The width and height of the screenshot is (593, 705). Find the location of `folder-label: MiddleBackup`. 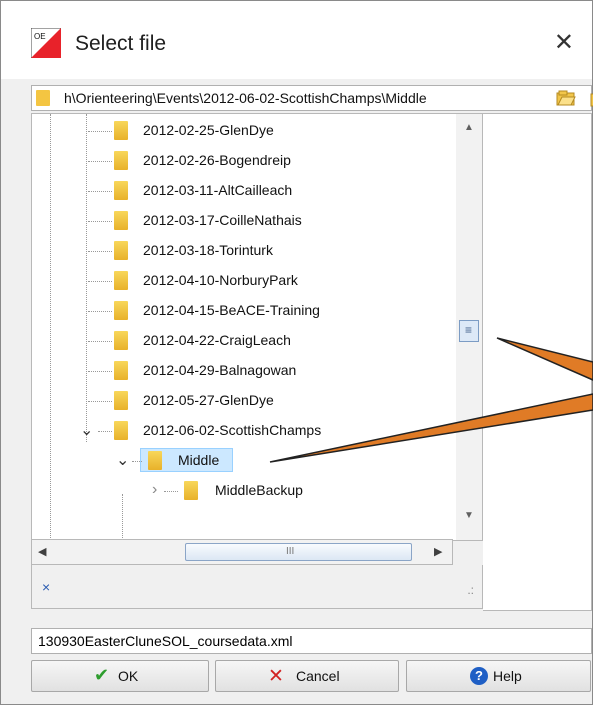

folder-label: MiddleBackup is located at coordinates (259, 490).